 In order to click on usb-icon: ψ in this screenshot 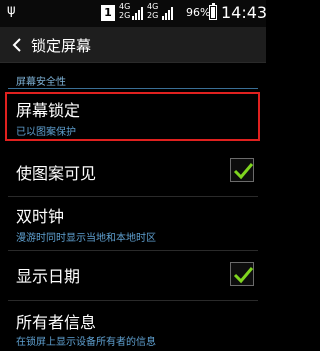, I will do `click(11, 10)`.